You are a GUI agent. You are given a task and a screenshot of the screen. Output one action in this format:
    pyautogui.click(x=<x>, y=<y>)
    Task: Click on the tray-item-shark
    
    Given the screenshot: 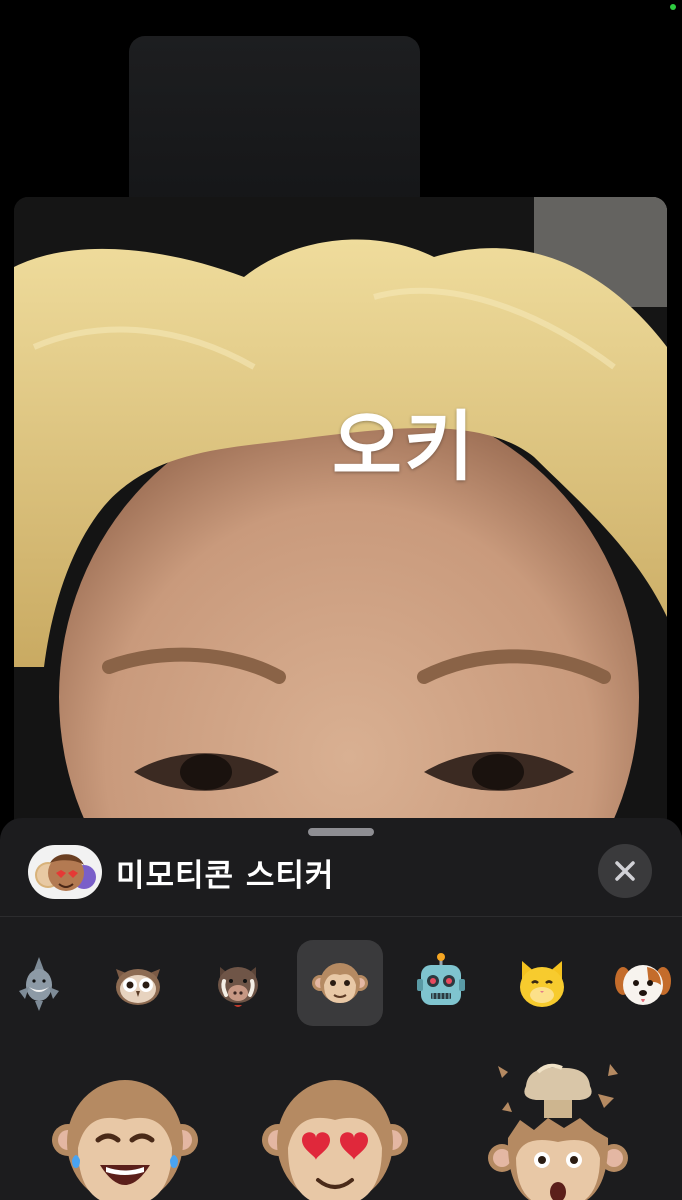 What is the action you would take?
    pyautogui.click(x=41, y=983)
    